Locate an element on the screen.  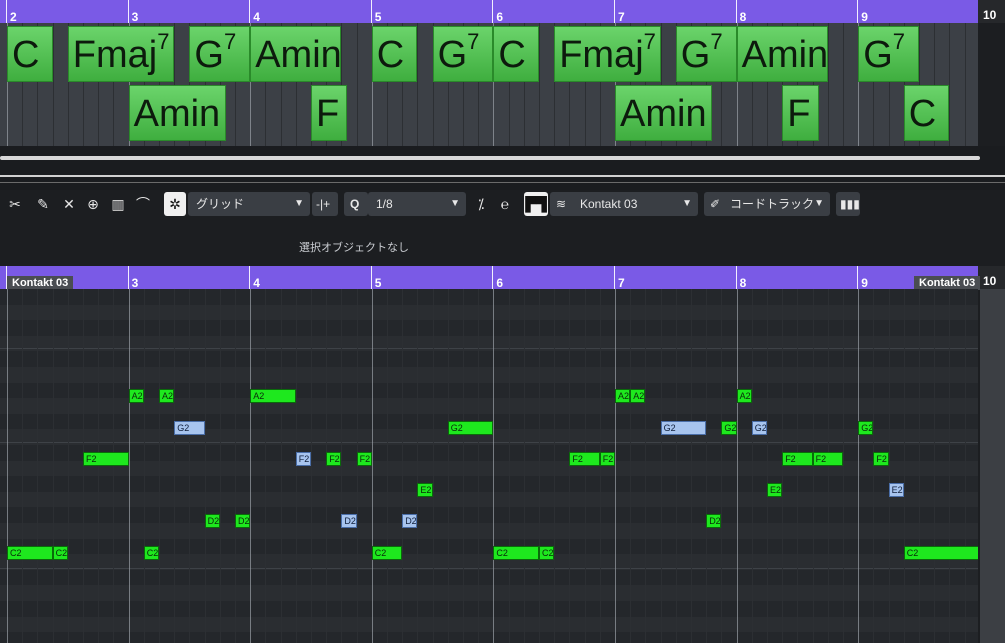
chord-name: Amin is located at coordinates (177, 114).